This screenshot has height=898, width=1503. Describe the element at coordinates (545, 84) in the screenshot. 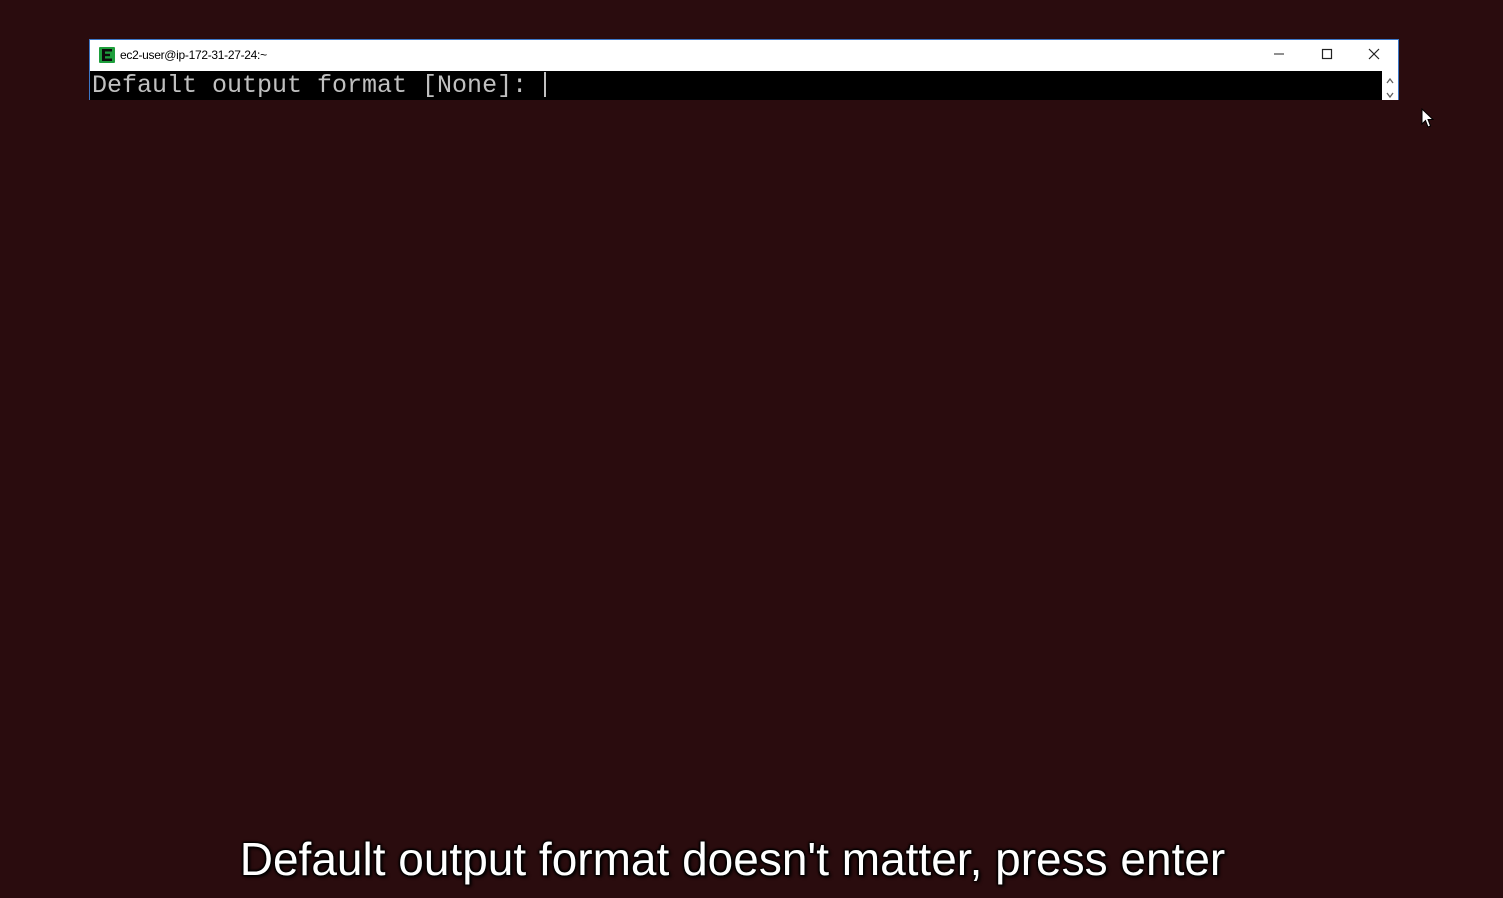

I see `text-cursor` at that location.